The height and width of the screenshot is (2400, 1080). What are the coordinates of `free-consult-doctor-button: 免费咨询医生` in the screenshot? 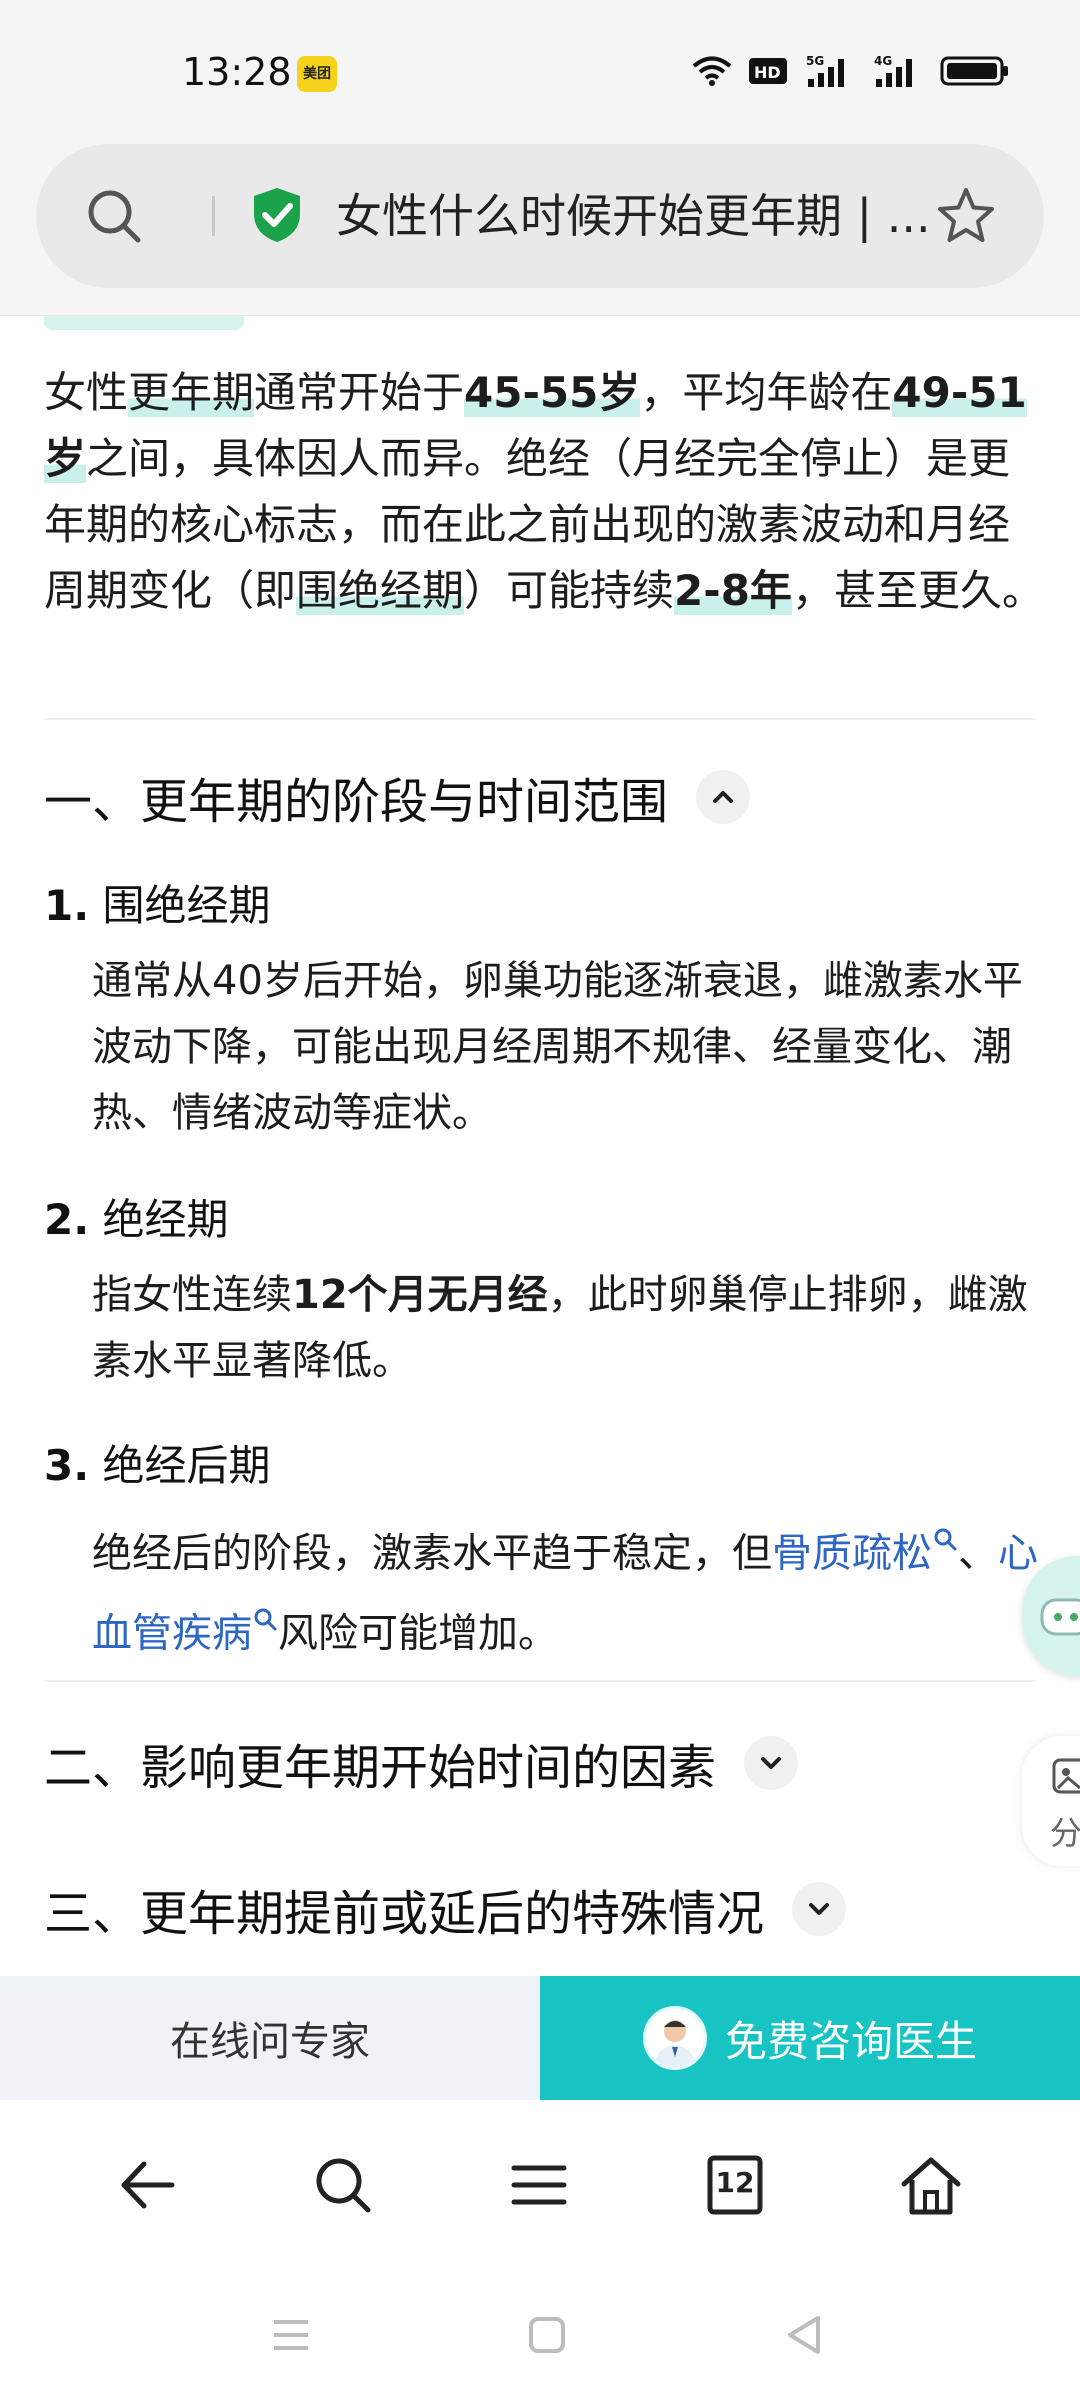 It's located at (810, 2038).